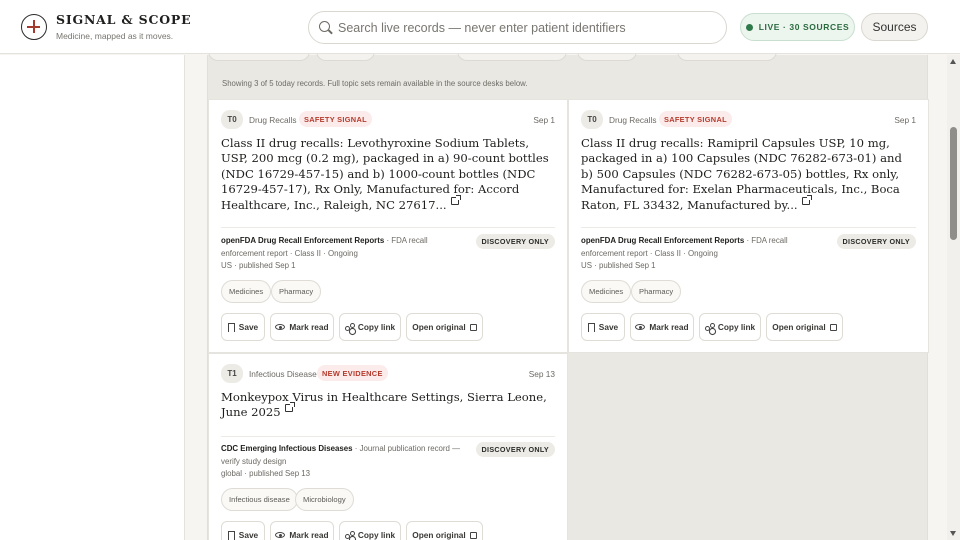  I want to click on page-scrollbar, so click(953, 297).